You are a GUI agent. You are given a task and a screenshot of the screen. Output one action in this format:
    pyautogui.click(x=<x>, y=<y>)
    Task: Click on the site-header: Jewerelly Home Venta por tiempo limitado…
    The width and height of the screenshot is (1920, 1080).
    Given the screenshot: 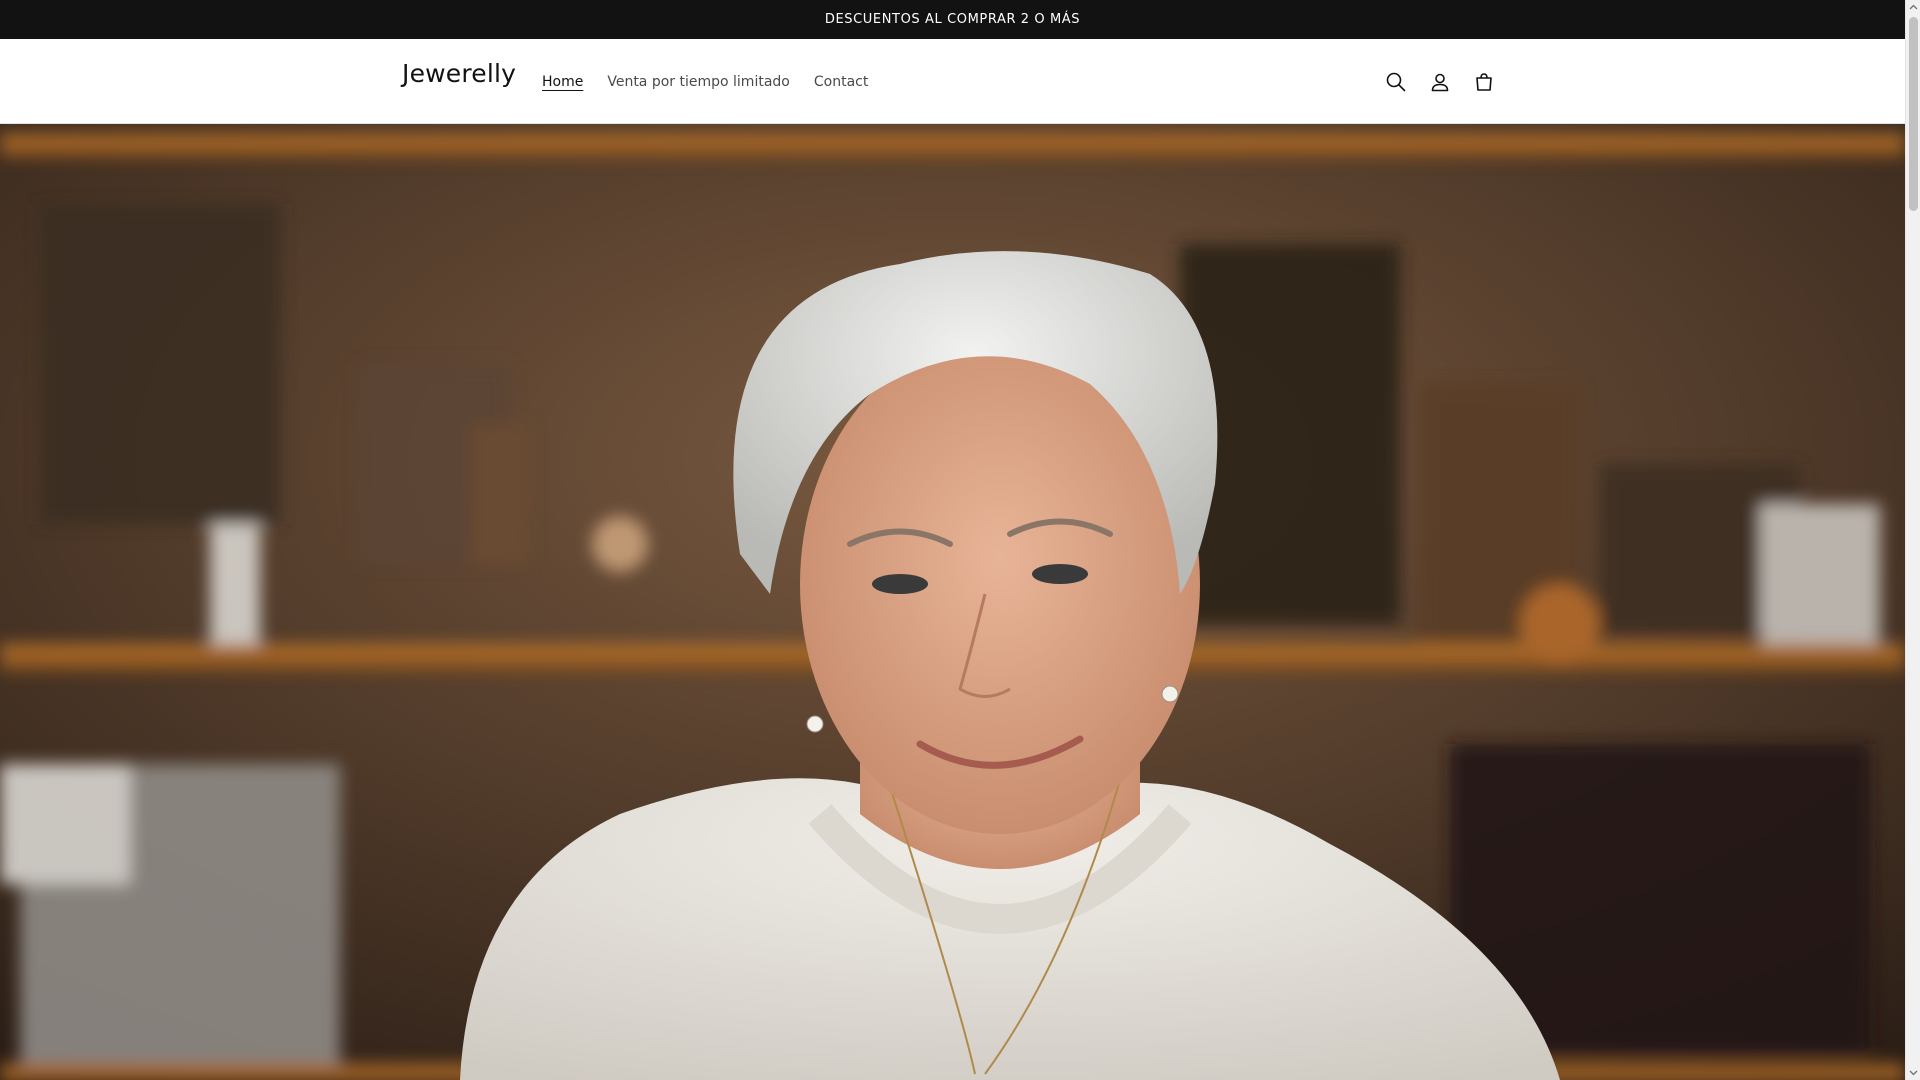 What is the action you would take?
    pyautogui.click(x=952, y=81)
    